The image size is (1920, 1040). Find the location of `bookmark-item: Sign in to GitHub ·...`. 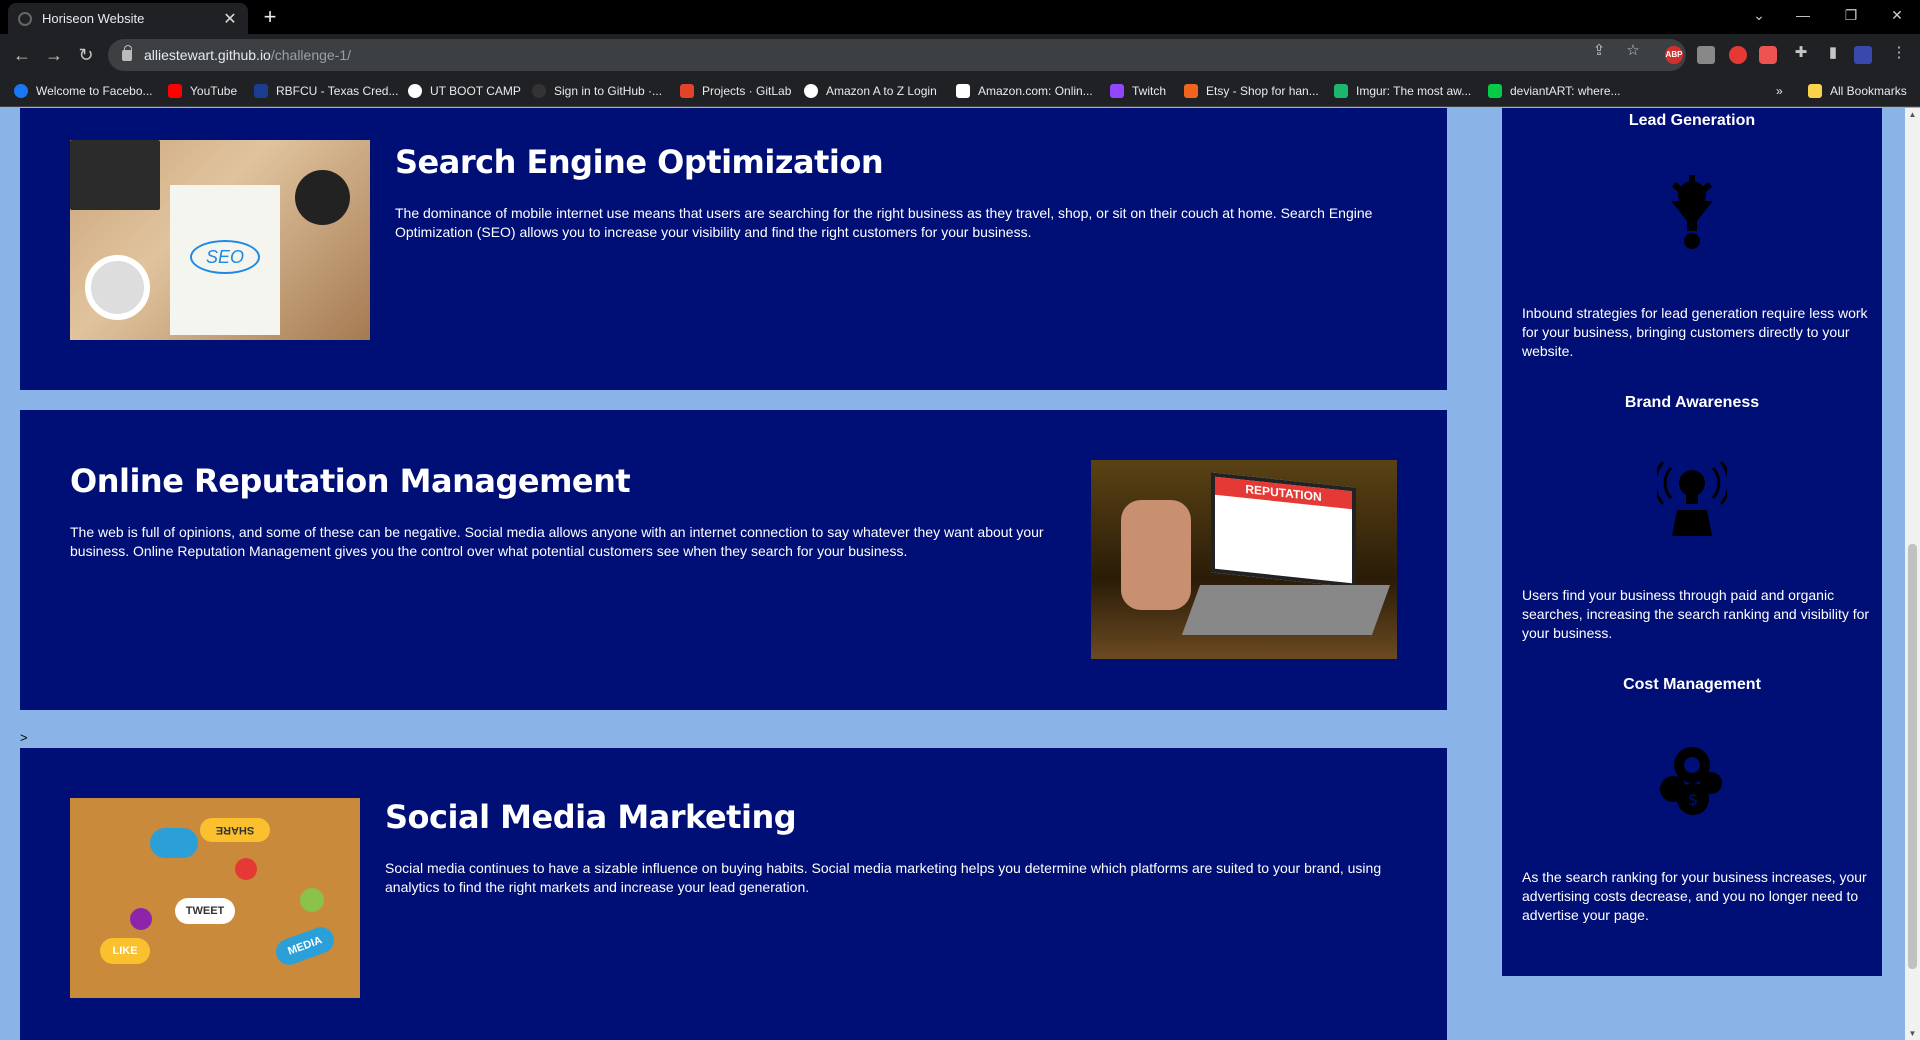

bookmark-item: Sign in to GitHub ·... is located at coordinates (597, 91).